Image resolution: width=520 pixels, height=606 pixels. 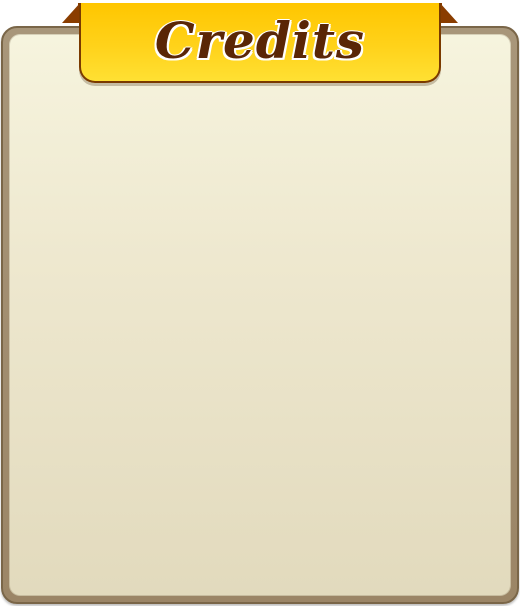 I want to click on title-banner: Credits, so click(x=260, y=43).